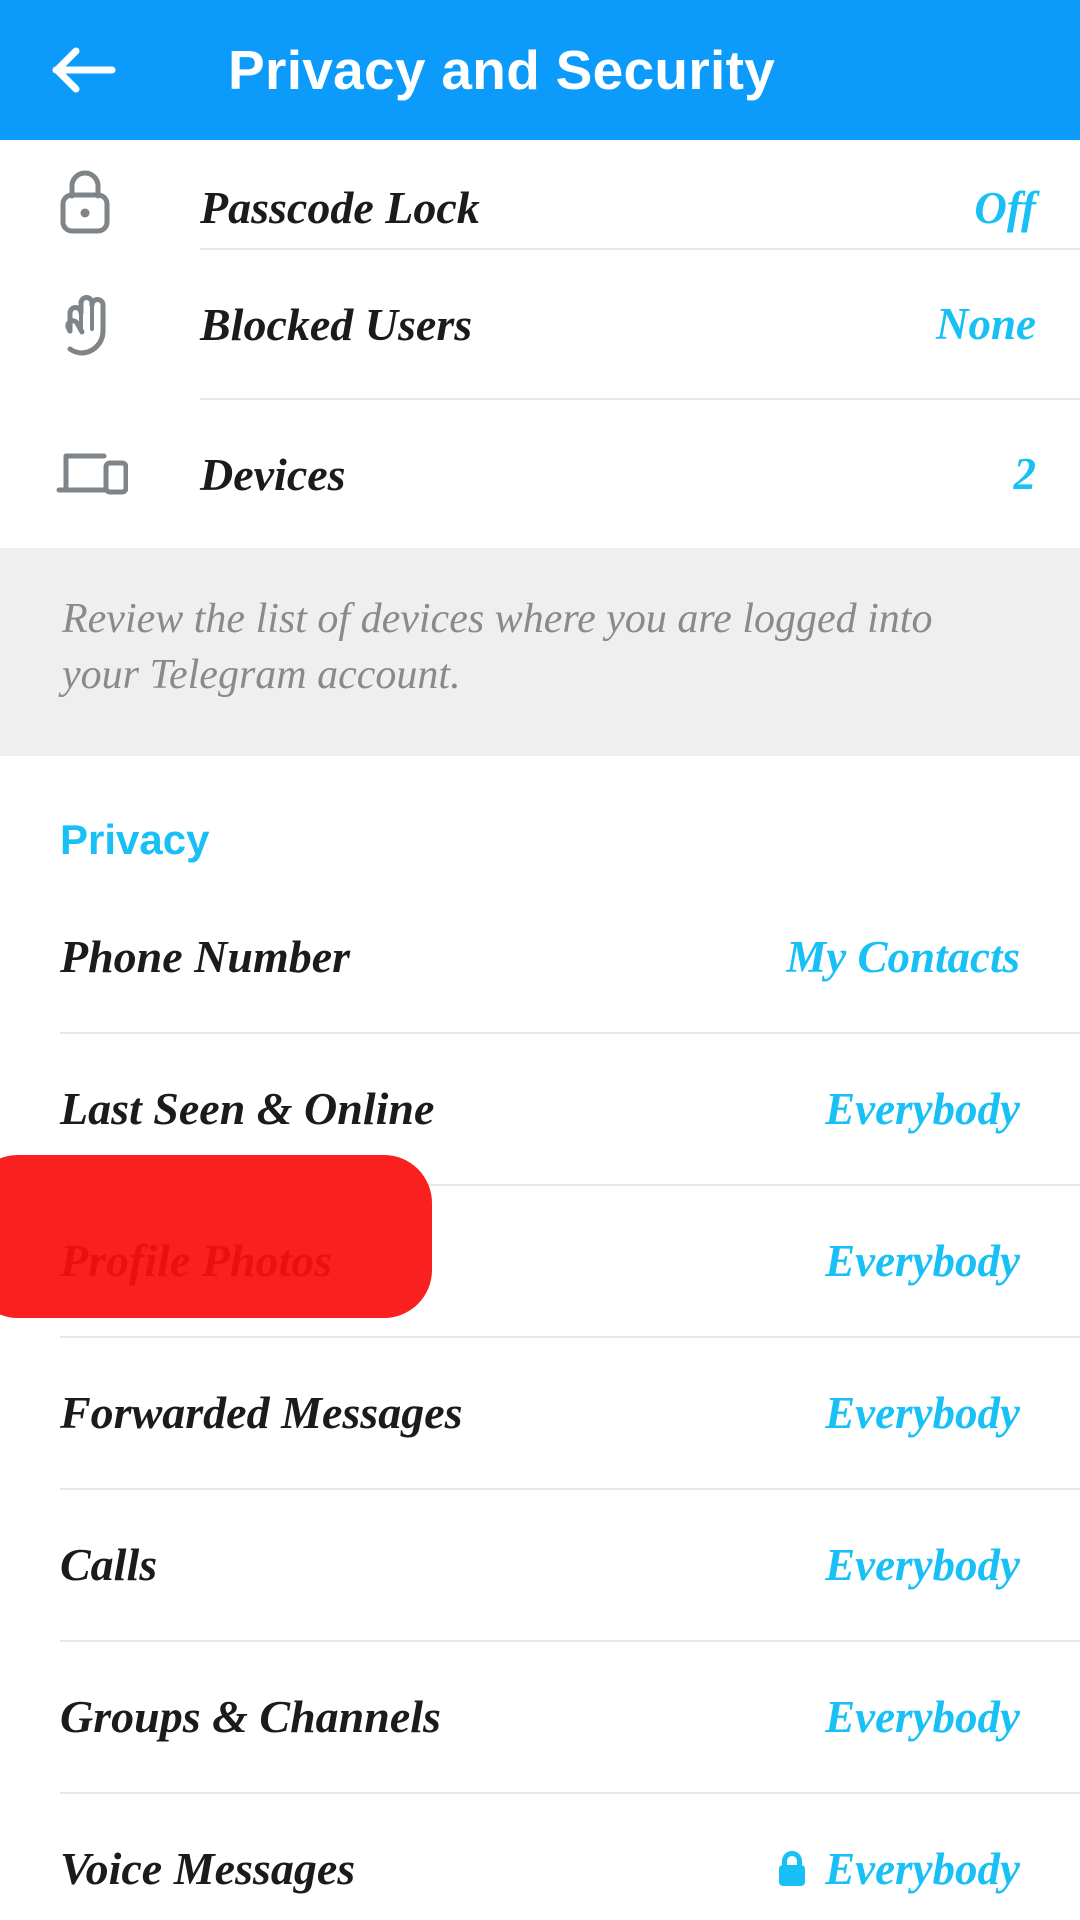 This screenshot has width=1080, height=1920. I want to click on voice-messages-value-group: Everybody, so click(897, 1869).